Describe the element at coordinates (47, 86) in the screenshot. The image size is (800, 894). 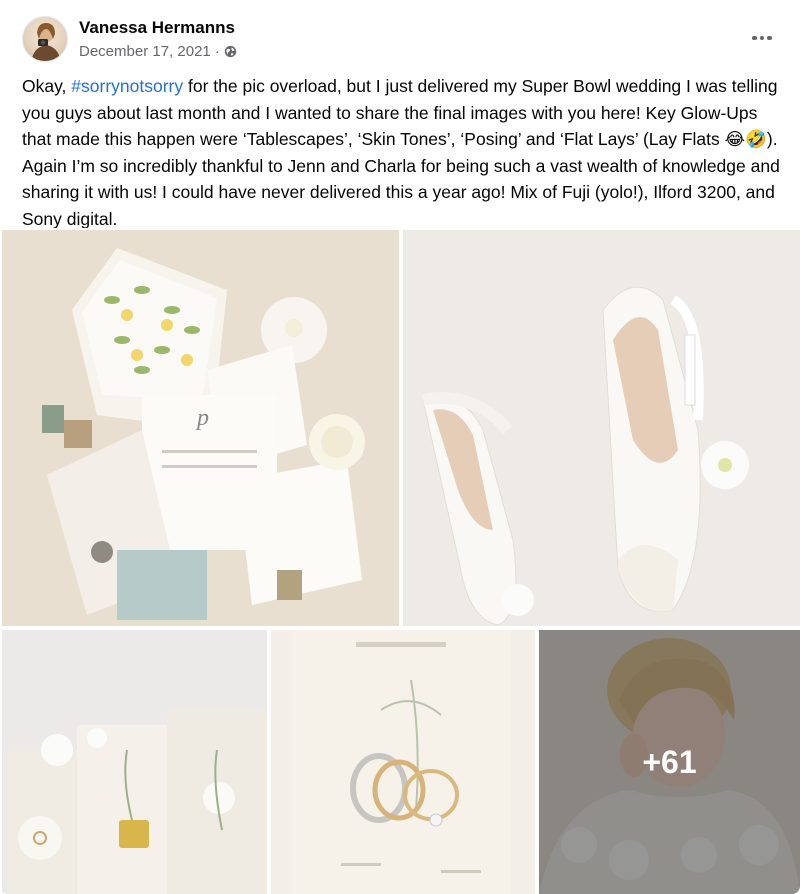
I see `post-text-intro: Okay,` at that location.